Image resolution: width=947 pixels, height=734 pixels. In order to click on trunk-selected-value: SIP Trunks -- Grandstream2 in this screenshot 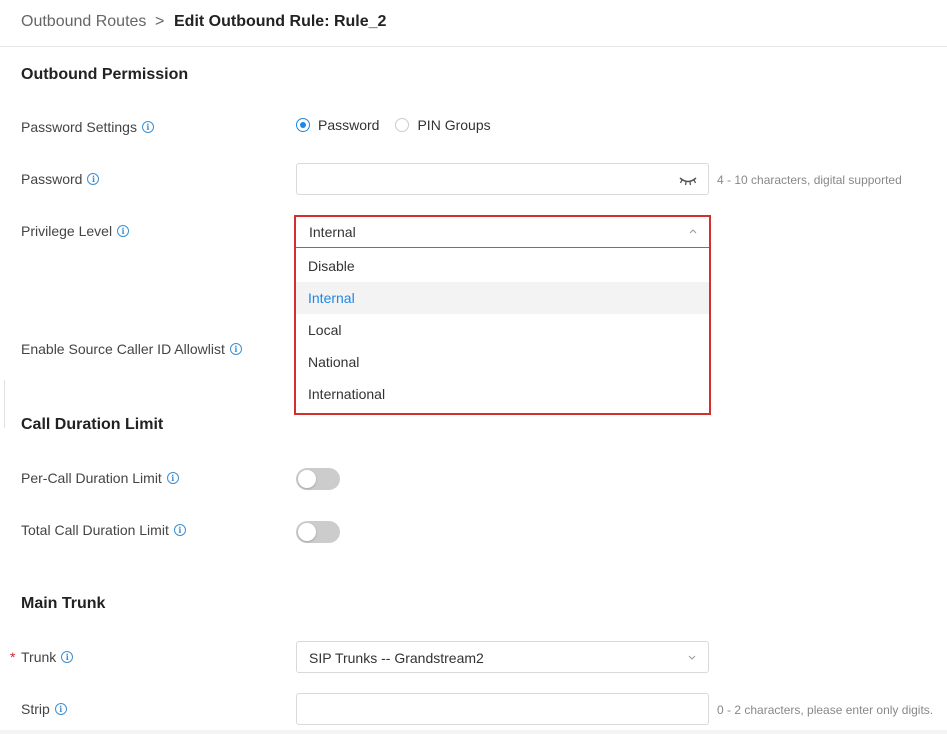, I will do `click(396, 658)`.